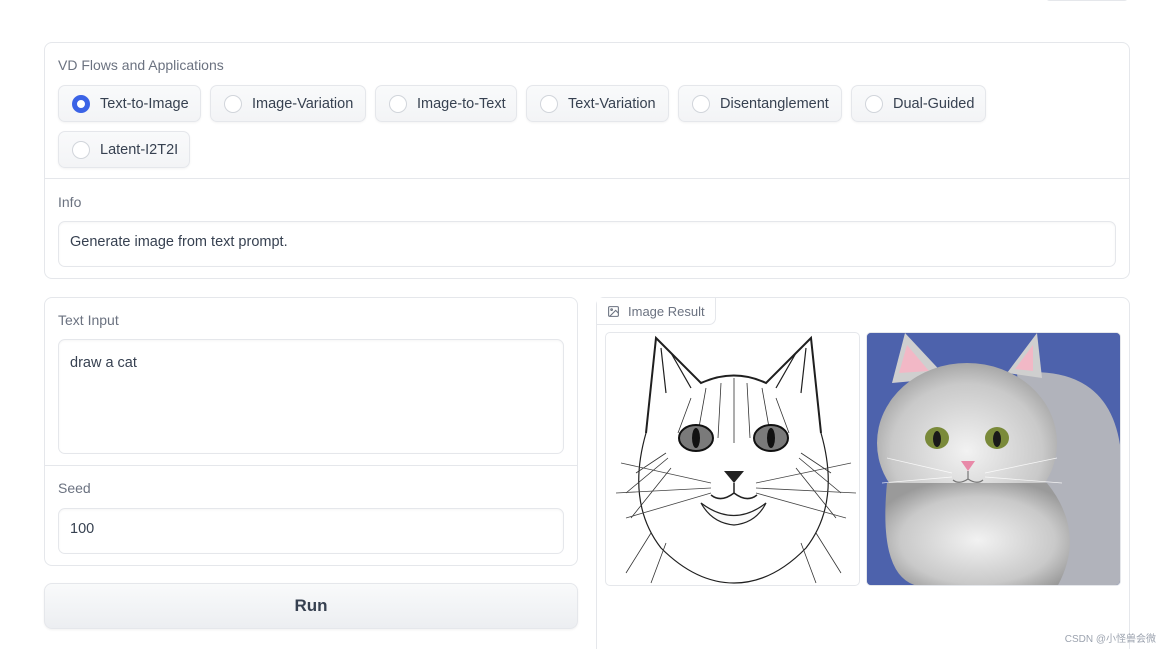  I want to click on radio-label: Text-to-Image, so click(144, 103).